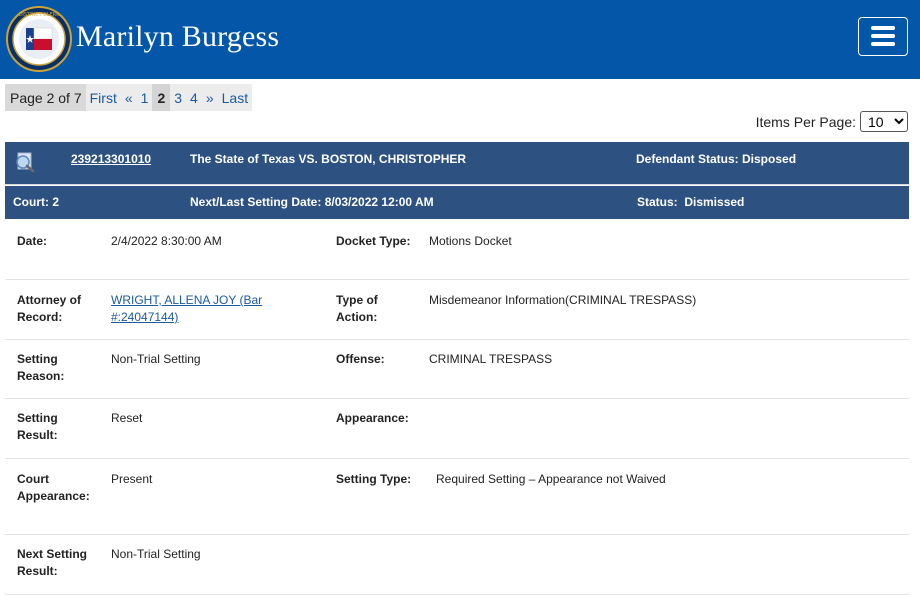  Describe the element at coordinates (145, 97) in the screenshot. I see `page-link-1: 1` at that location.